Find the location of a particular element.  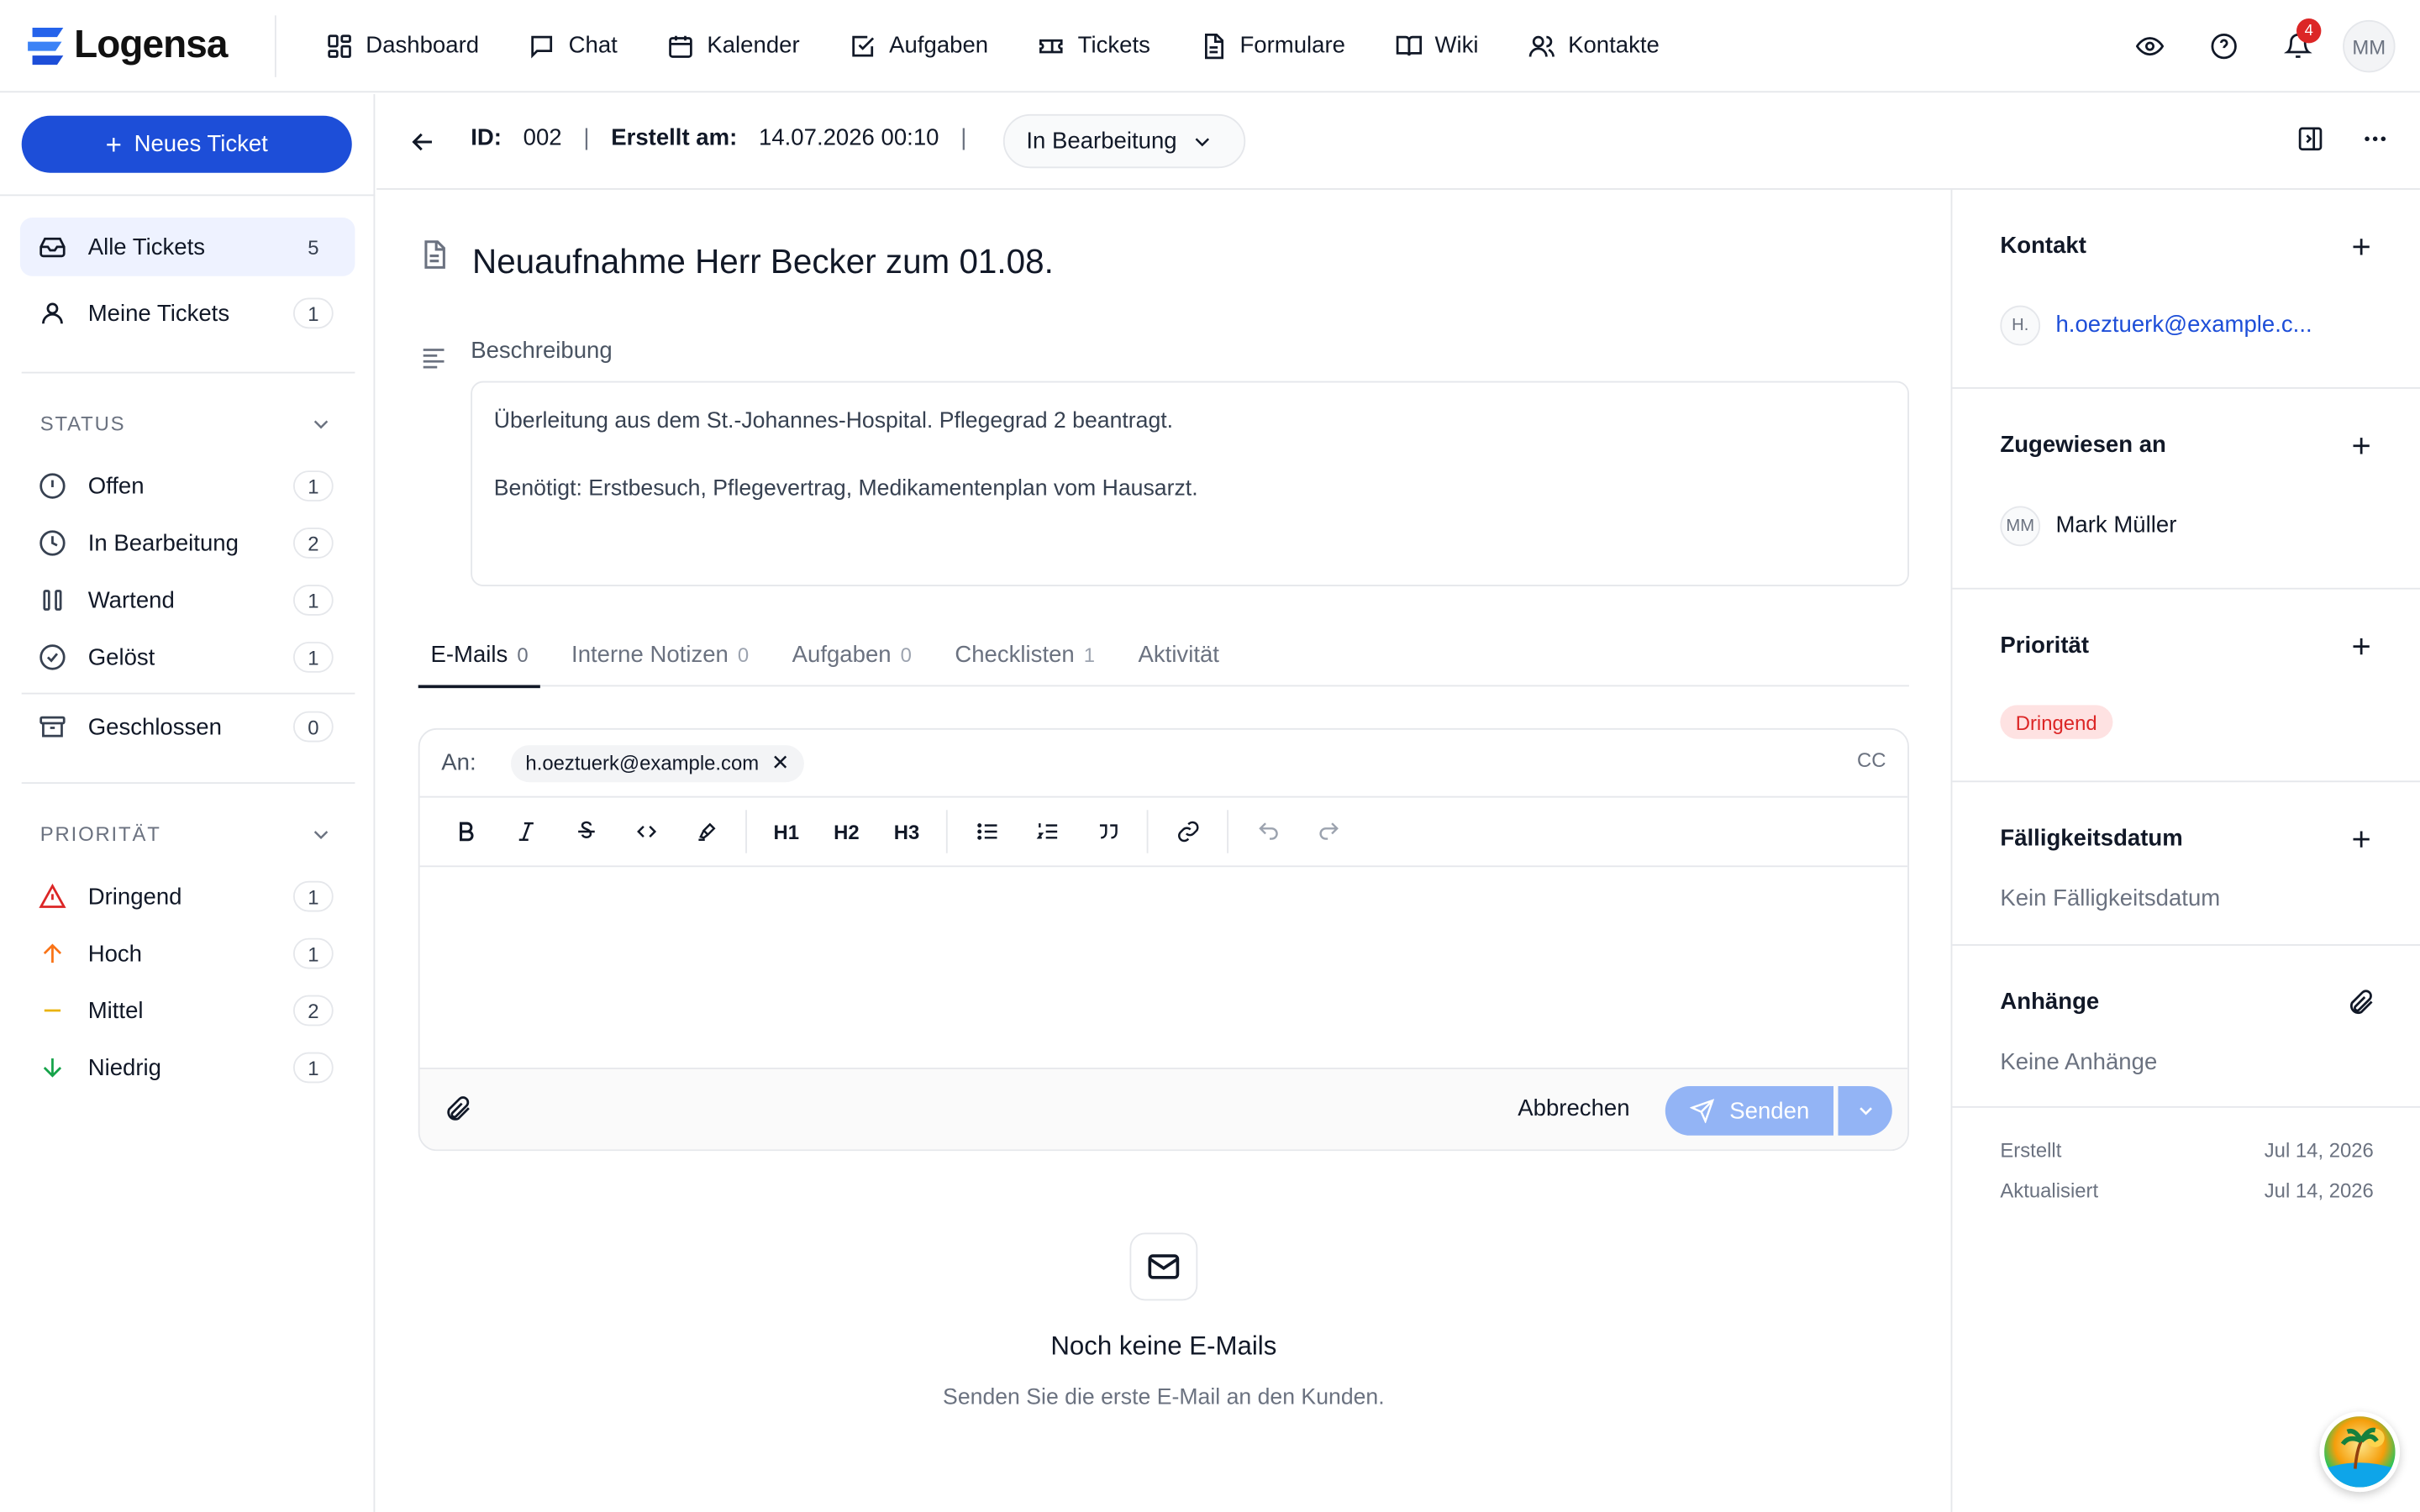

nav-calendar: Kalender is located at coordinates (733, 46).